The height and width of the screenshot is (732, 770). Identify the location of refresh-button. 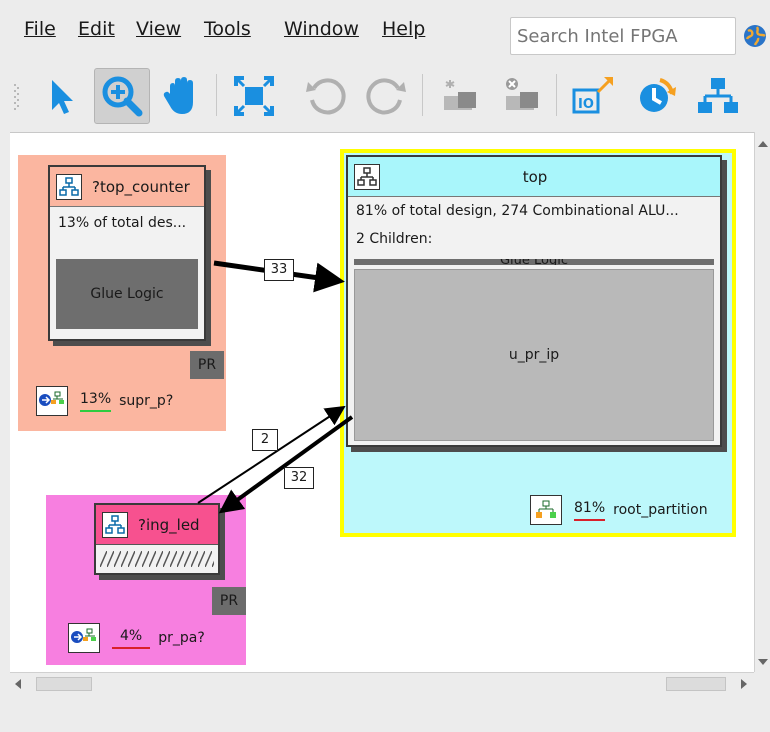
(656, 96).